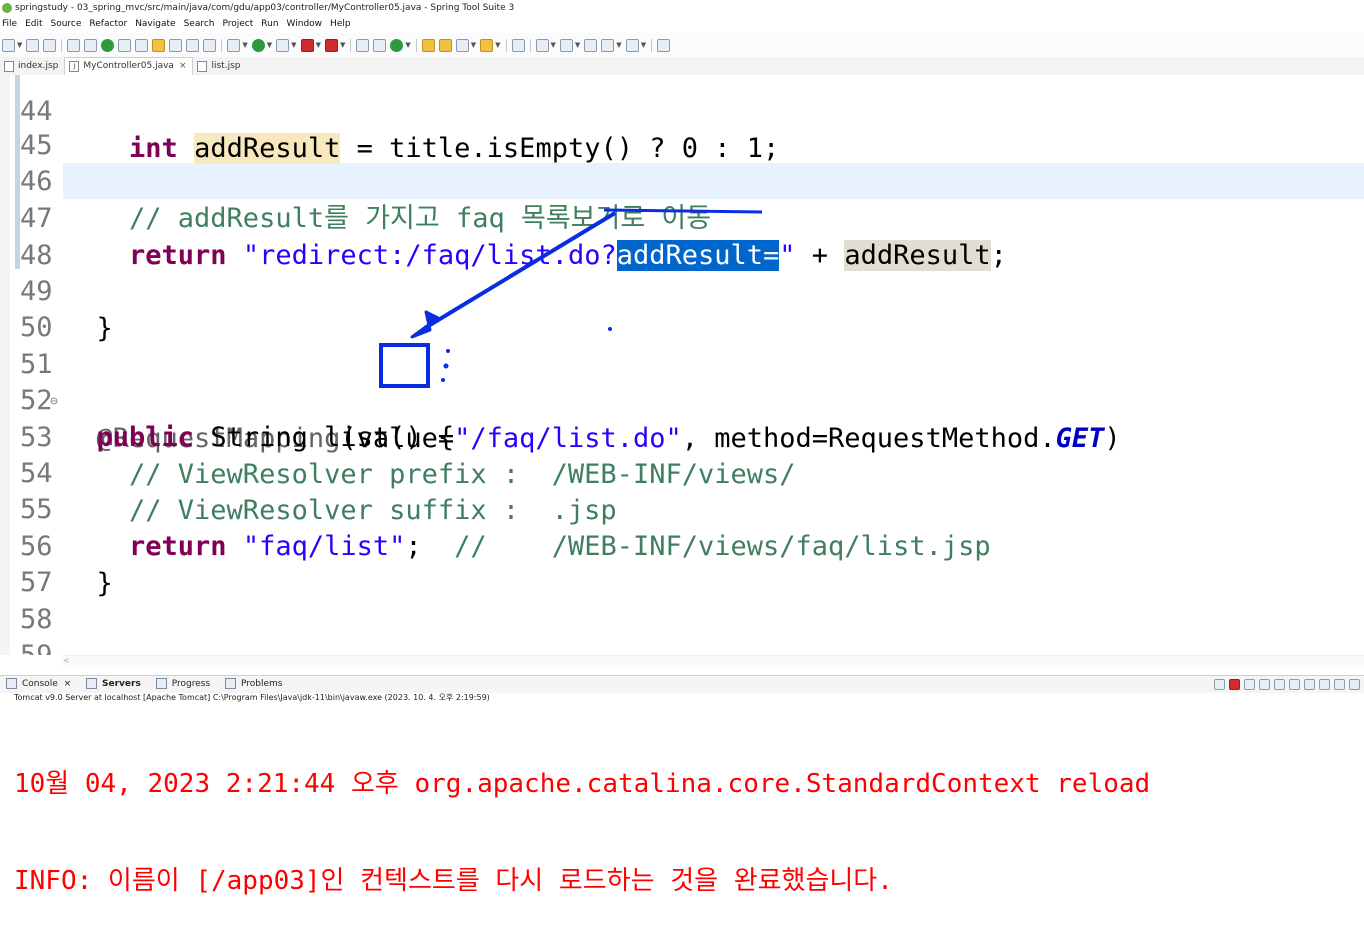 The image size is (1364, 930). I want to click on code-line-57: 57, so click(682, 562).